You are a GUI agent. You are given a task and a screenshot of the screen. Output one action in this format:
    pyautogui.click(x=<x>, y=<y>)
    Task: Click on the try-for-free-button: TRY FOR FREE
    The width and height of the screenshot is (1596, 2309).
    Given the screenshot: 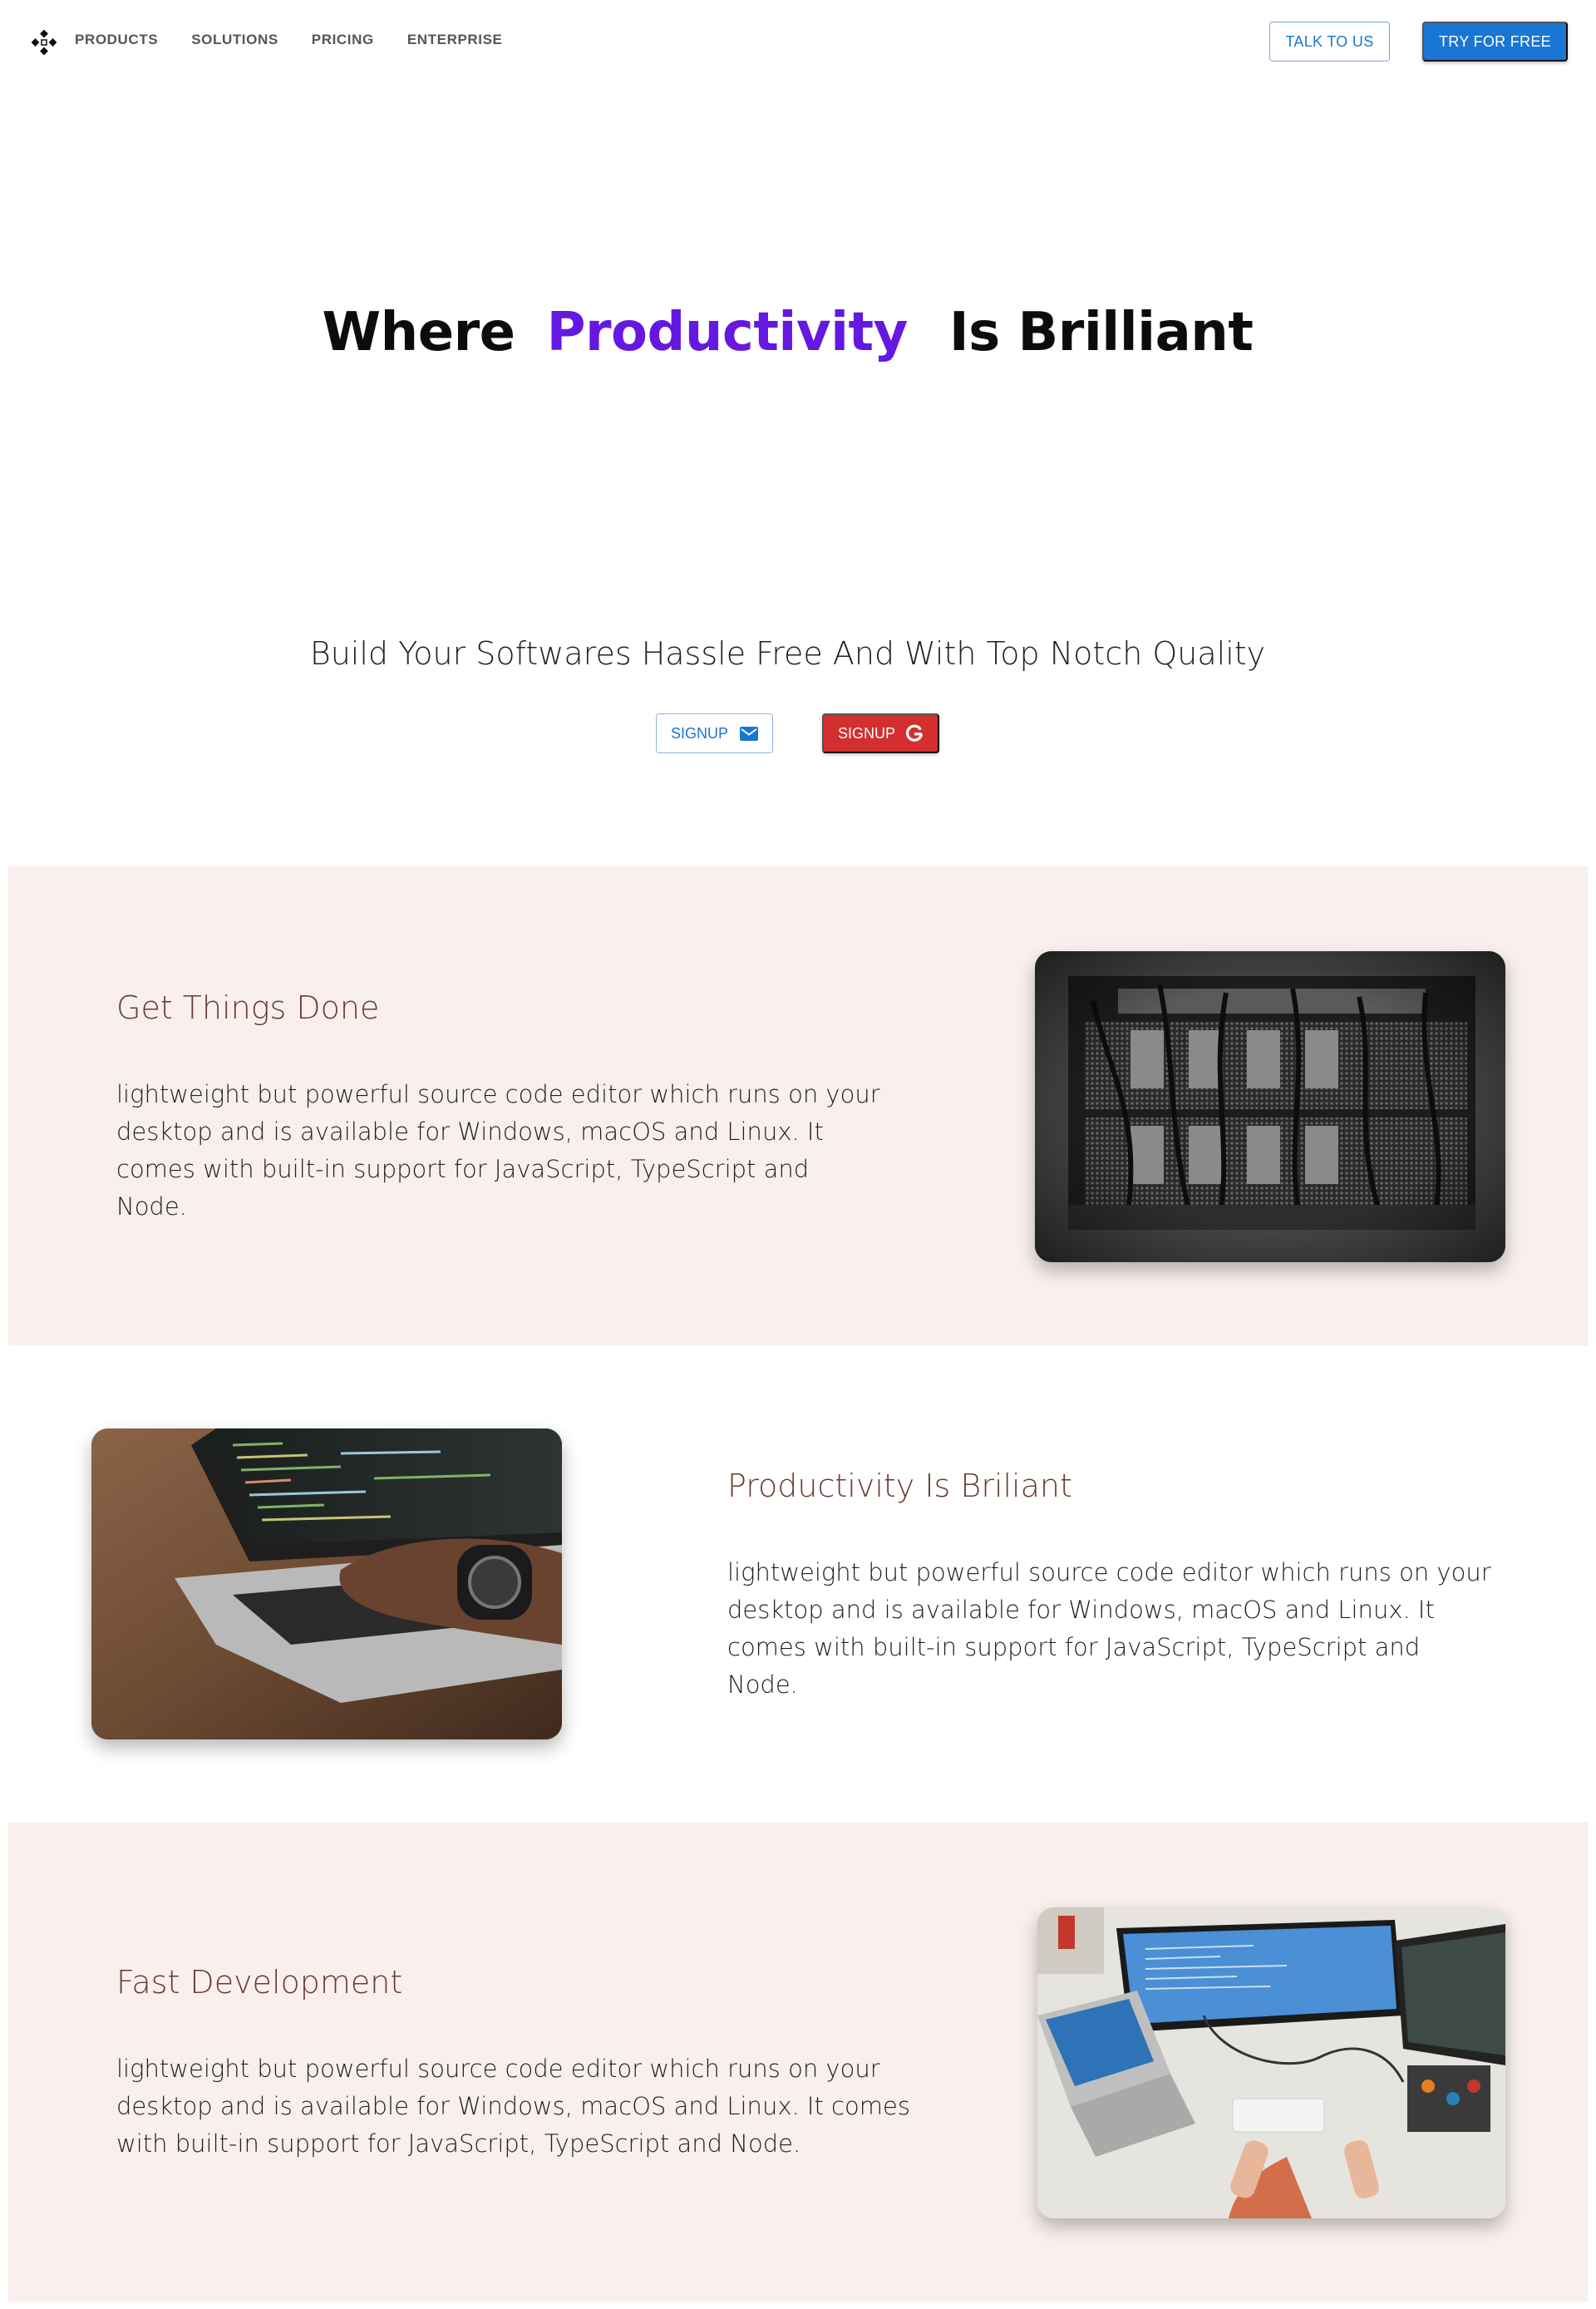 What is the action you would take?
    pyautogui.click(x=1495, y=42)
    